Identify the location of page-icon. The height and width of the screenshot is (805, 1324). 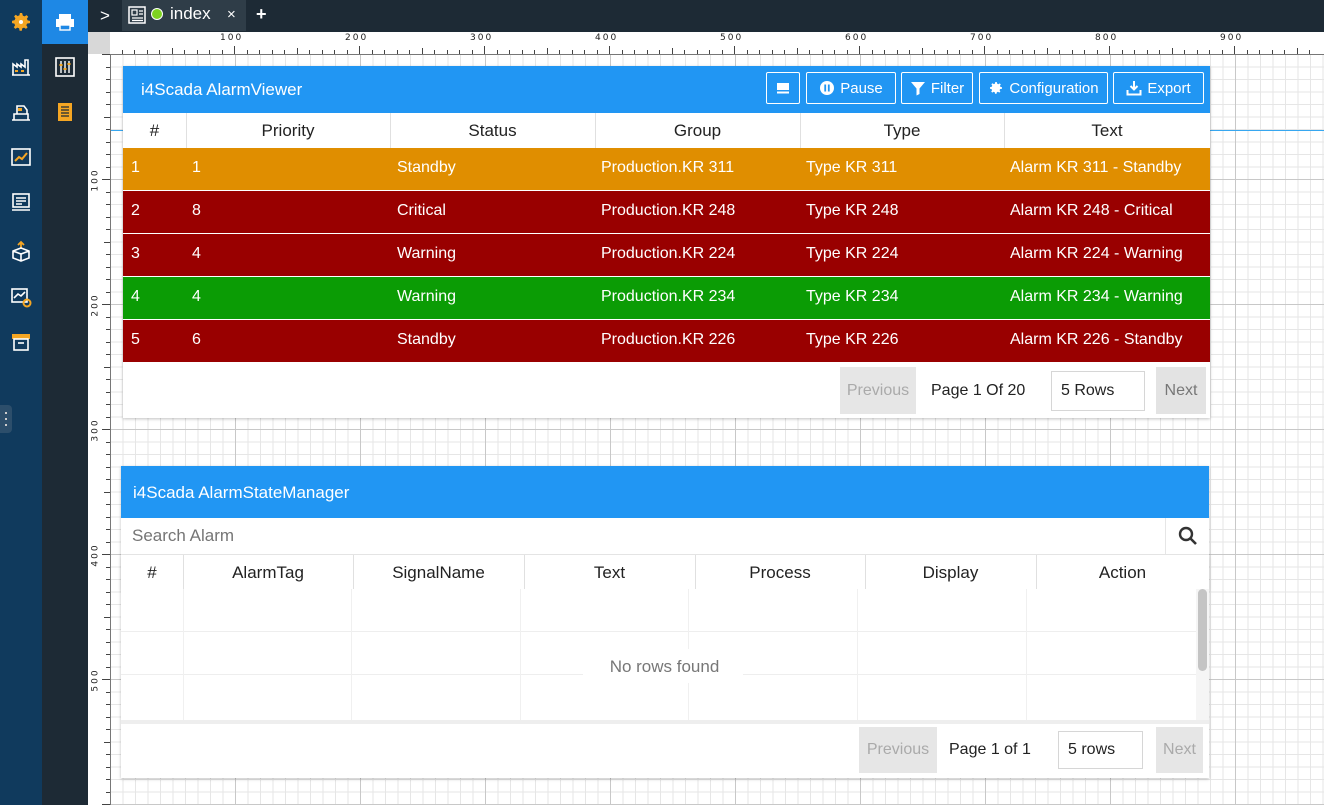
(137, 15).